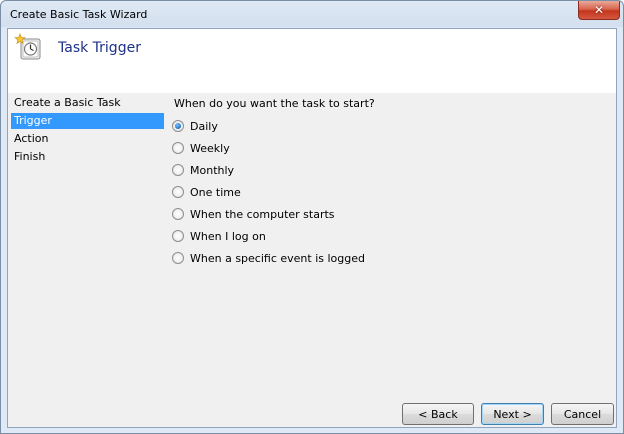 The image size is (624, 434). I want to click on next-button: Next >, so click(512, 414).